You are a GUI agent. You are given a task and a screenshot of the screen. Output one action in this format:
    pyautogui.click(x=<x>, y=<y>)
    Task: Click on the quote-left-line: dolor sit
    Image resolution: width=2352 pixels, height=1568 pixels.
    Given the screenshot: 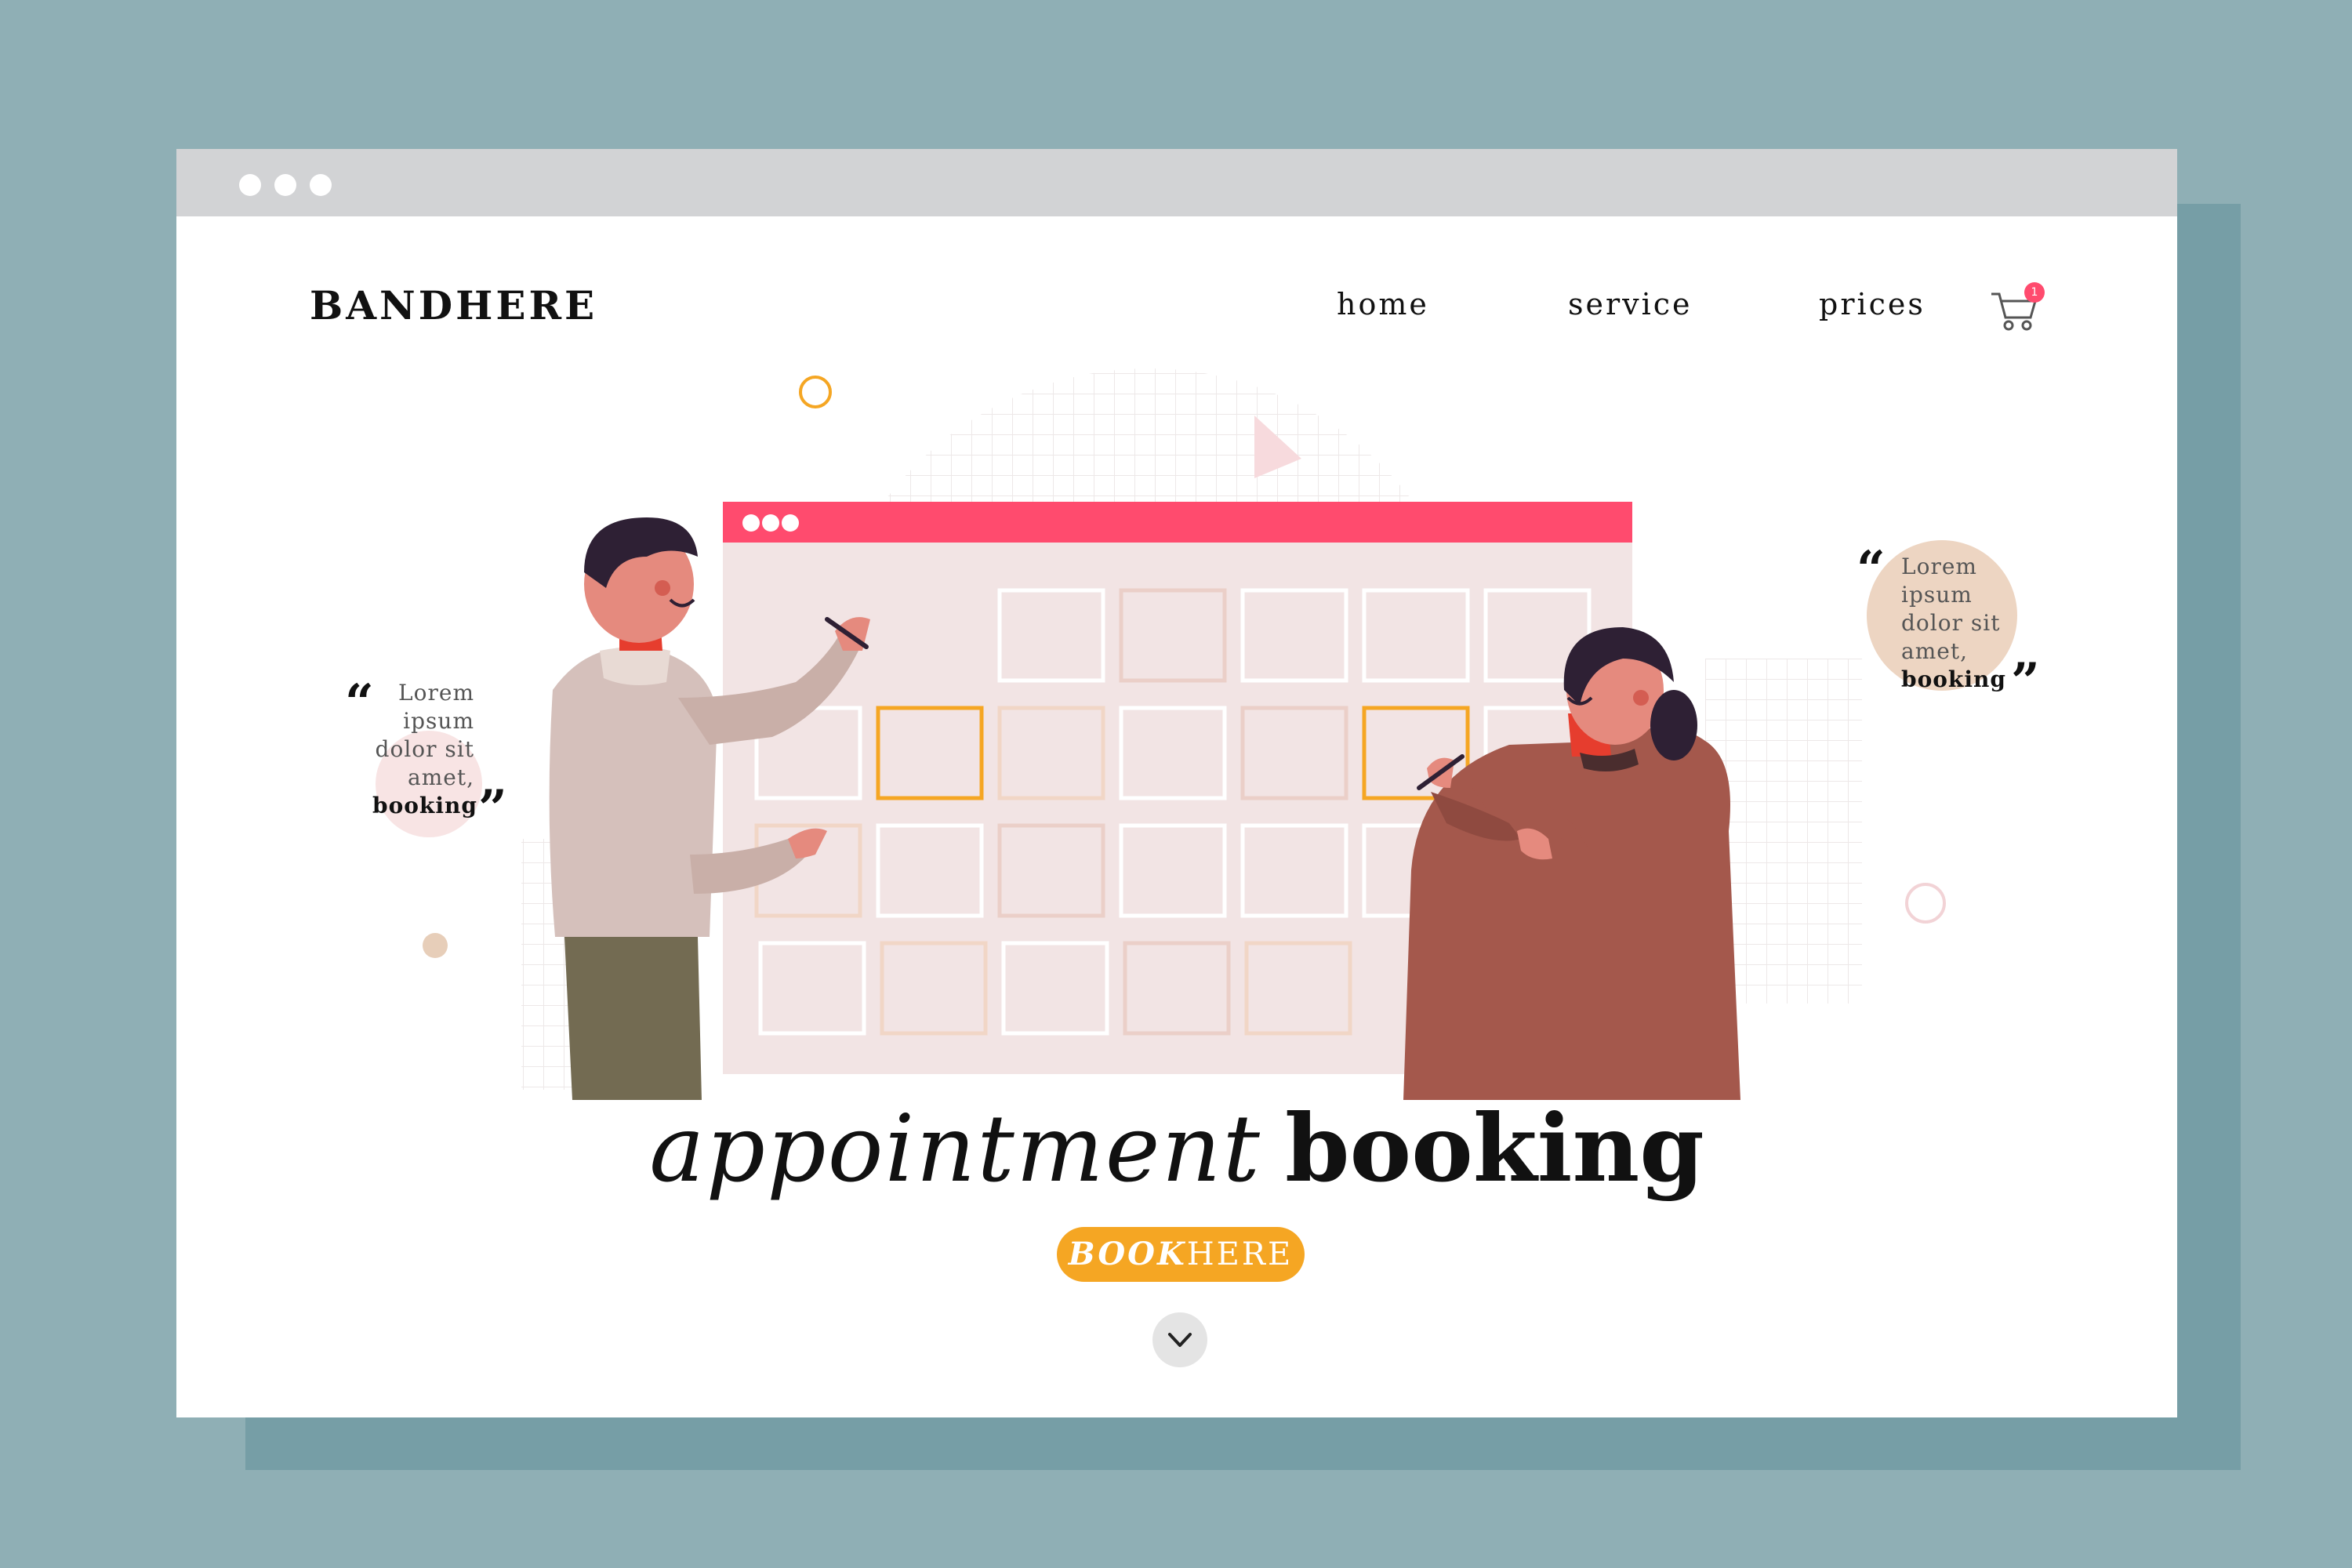 What is the action you would take?
    pyautogui.click(x=424, y=749)
    